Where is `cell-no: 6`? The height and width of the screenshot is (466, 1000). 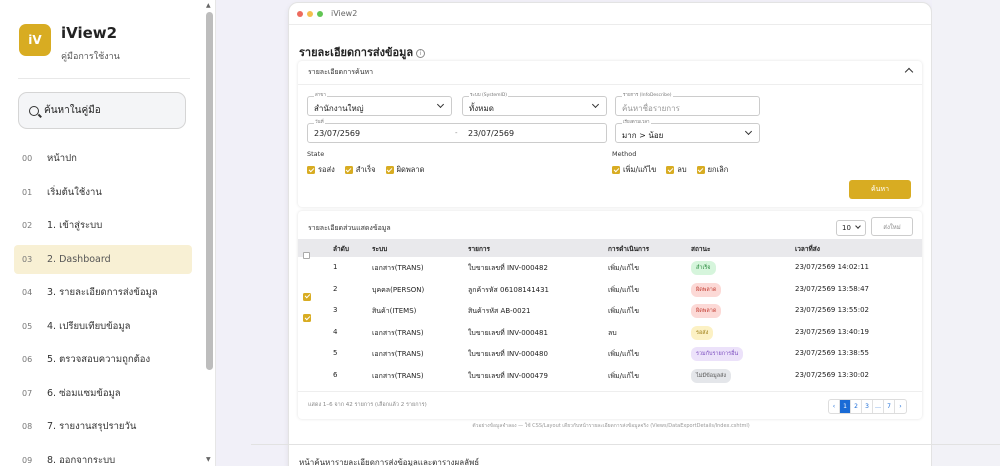 cell-no: 6 is located at coordinates (335, 375).